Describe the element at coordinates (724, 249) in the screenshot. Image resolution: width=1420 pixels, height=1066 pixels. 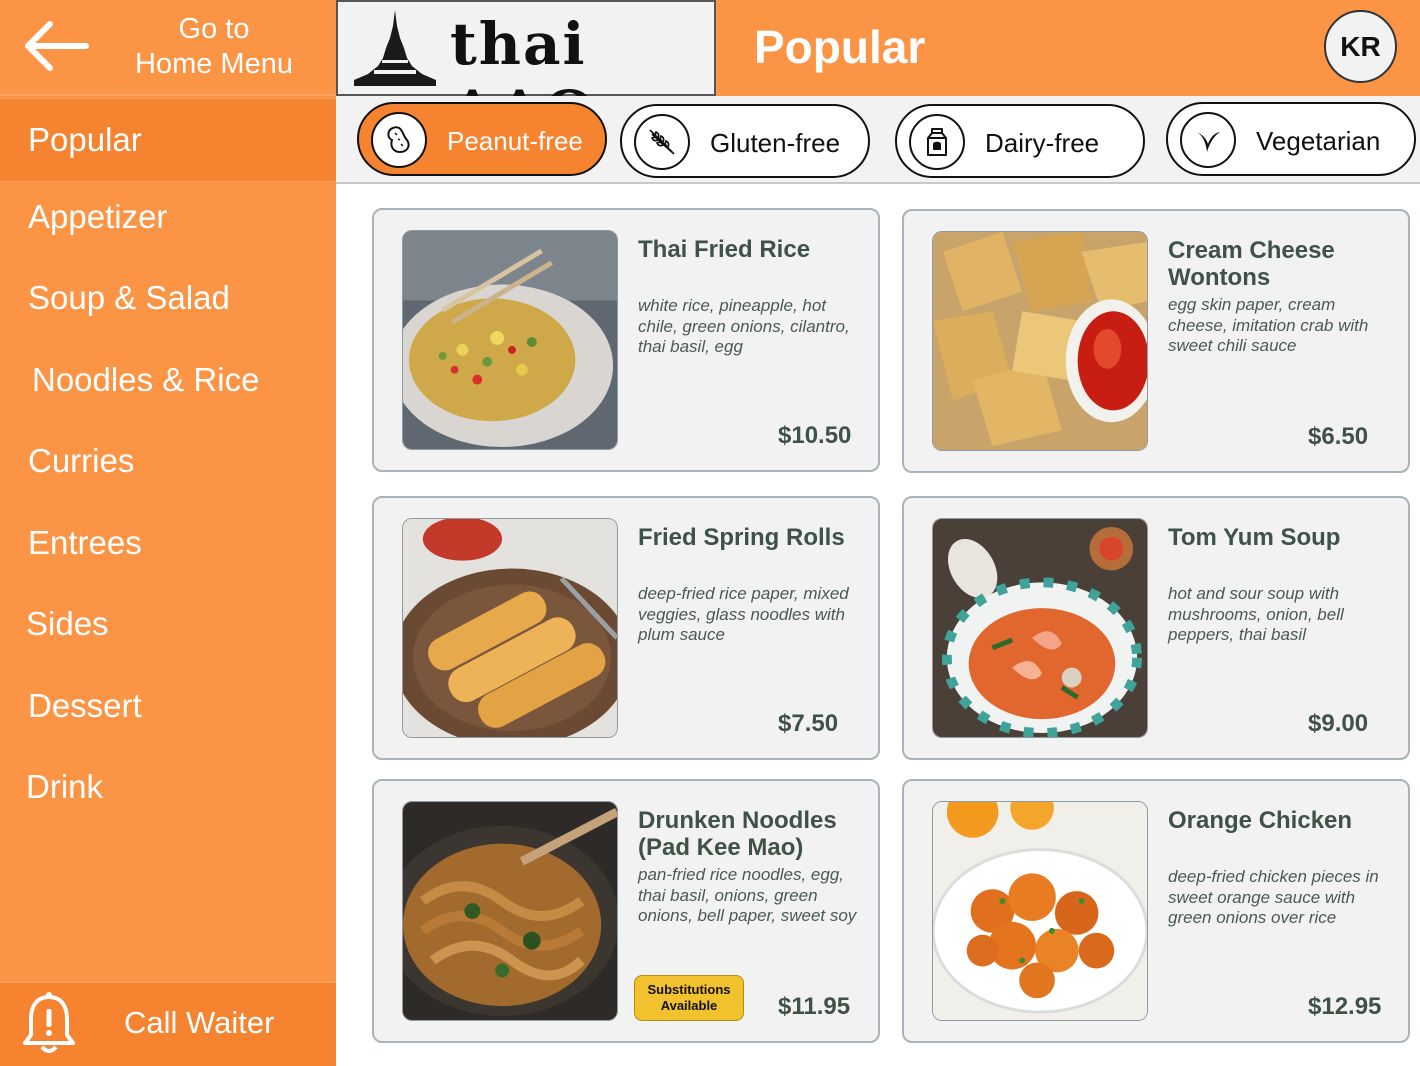
I see `dish-name: Thai Fried Rice` at that location.